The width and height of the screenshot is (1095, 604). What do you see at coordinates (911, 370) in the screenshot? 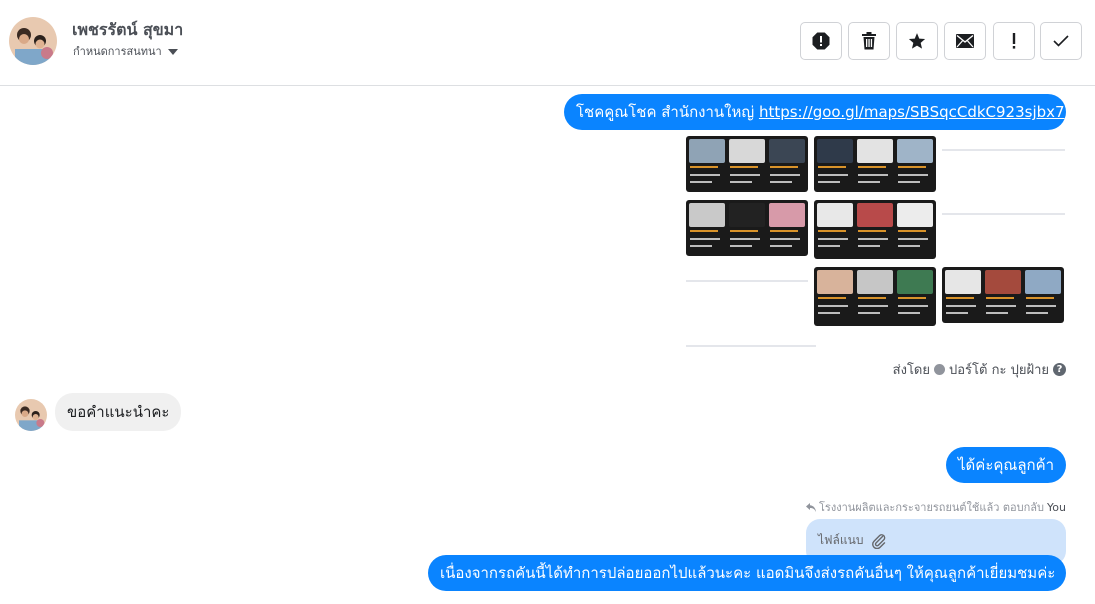
I see `sent-by-prefix: ส่งโดย` at bounding box center [911, 370].